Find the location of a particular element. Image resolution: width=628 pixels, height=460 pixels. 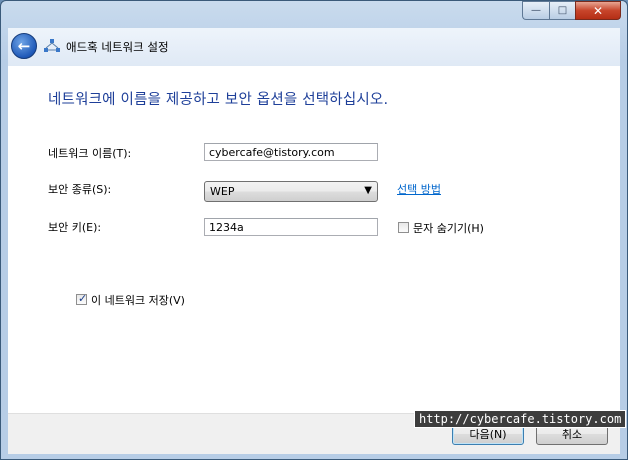

security-key-field: 1234a is located at coordinates (291, 227).